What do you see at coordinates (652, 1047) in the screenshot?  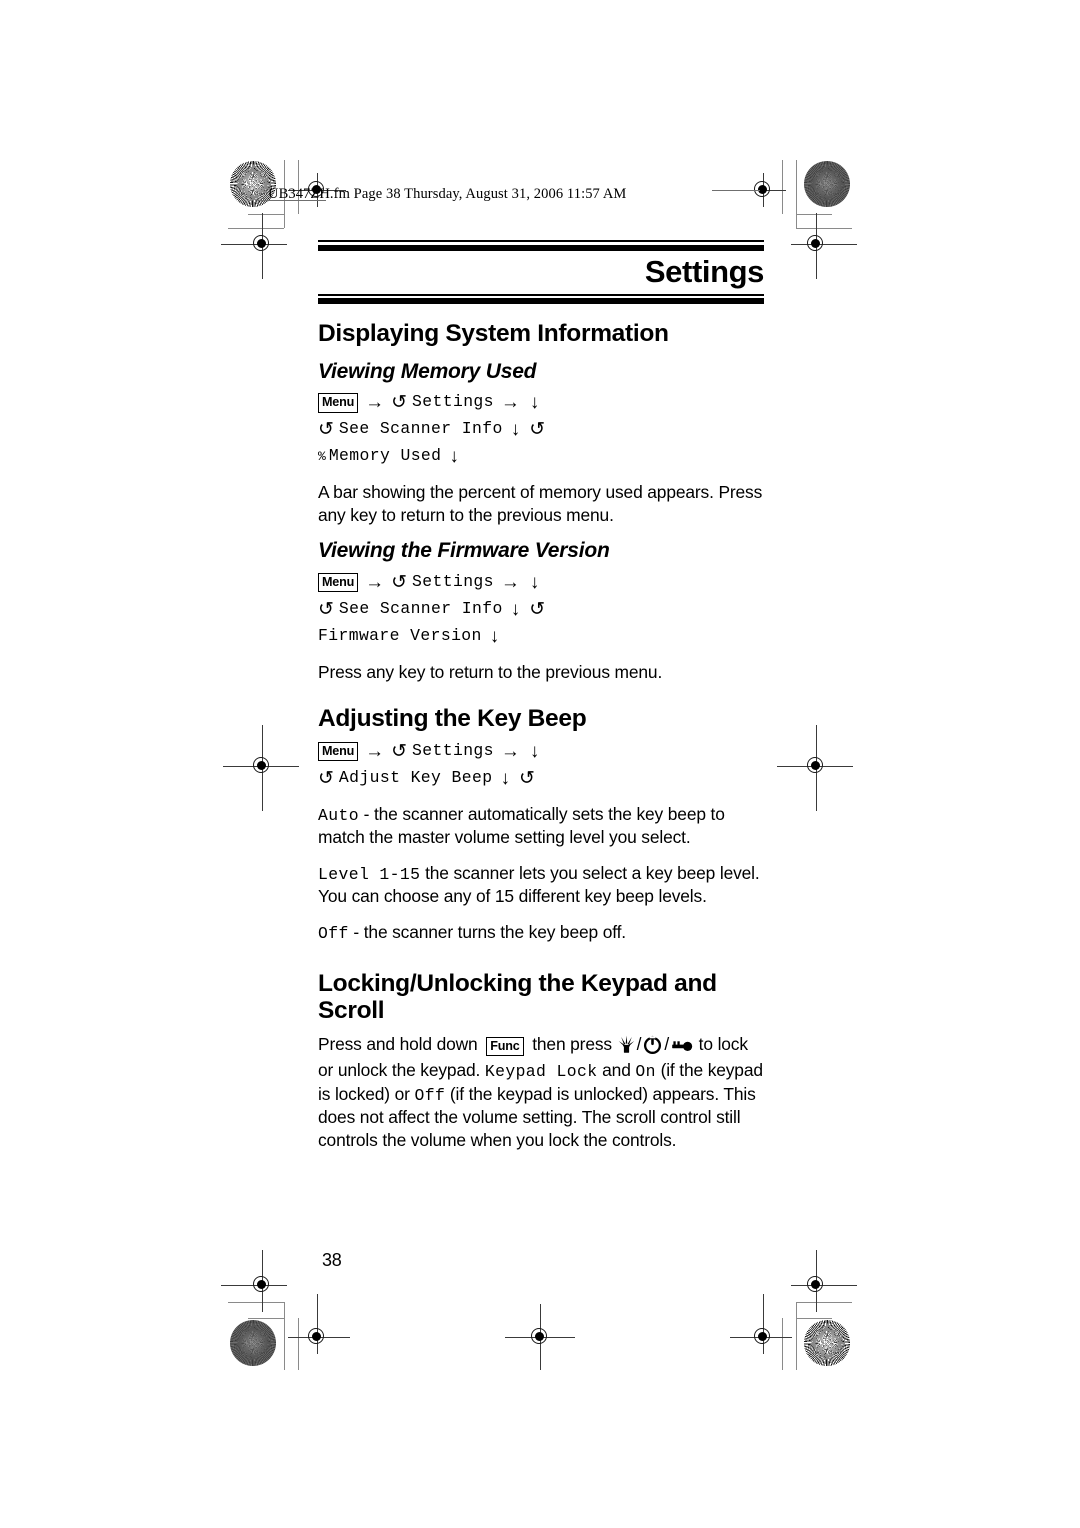 I see `power-icon` at bounding box center [652, 1047].